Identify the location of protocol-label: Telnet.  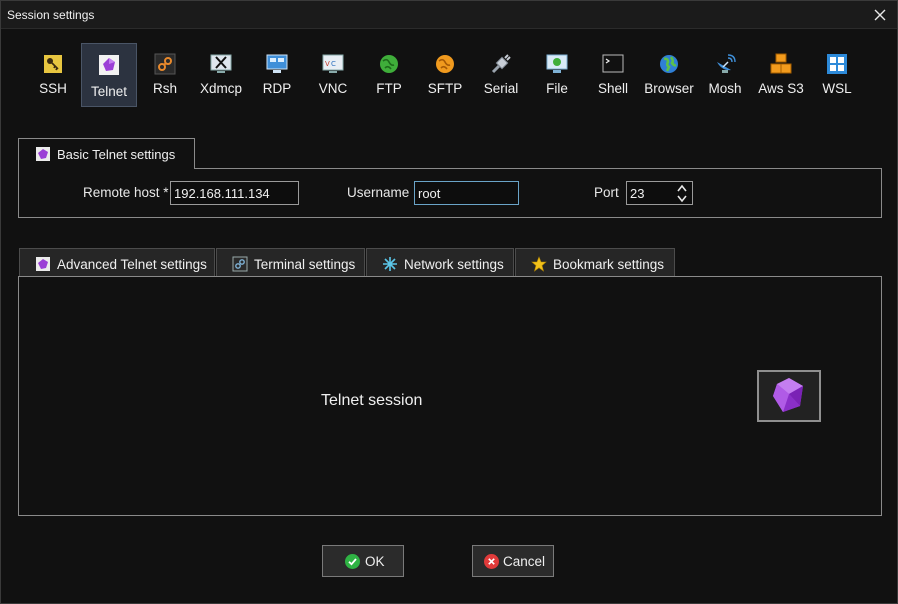
(109, 91).